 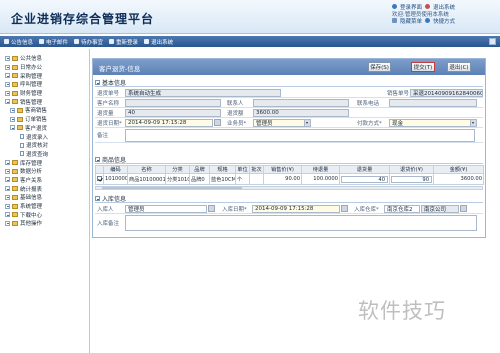 What do you see at coordinates (300, 135) in the screenshot?
I see `remark-textarea` at bounding box center [300, 135].